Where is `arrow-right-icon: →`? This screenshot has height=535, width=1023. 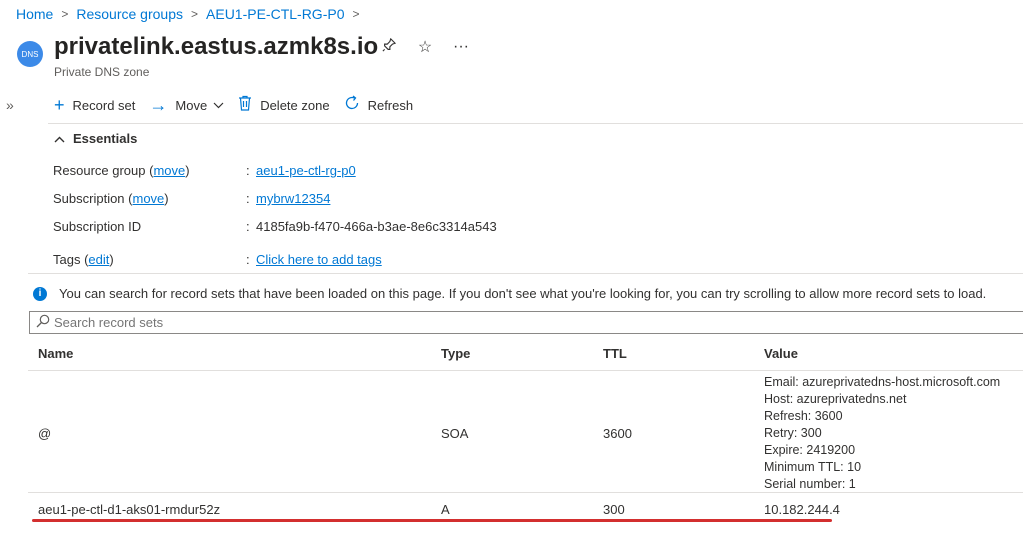 arrow-right-icon: → is located at coordinates (158, 105).